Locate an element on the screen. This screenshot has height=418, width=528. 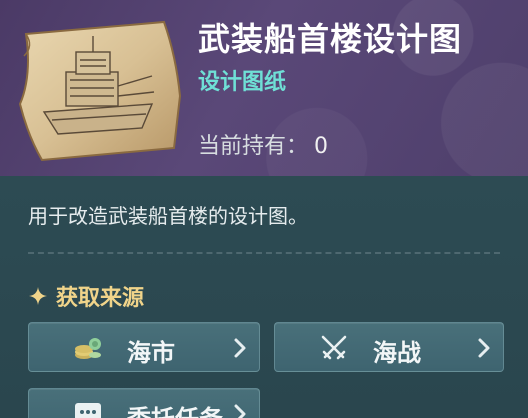
coin-stack-icon is located at coordinates (88, 348).